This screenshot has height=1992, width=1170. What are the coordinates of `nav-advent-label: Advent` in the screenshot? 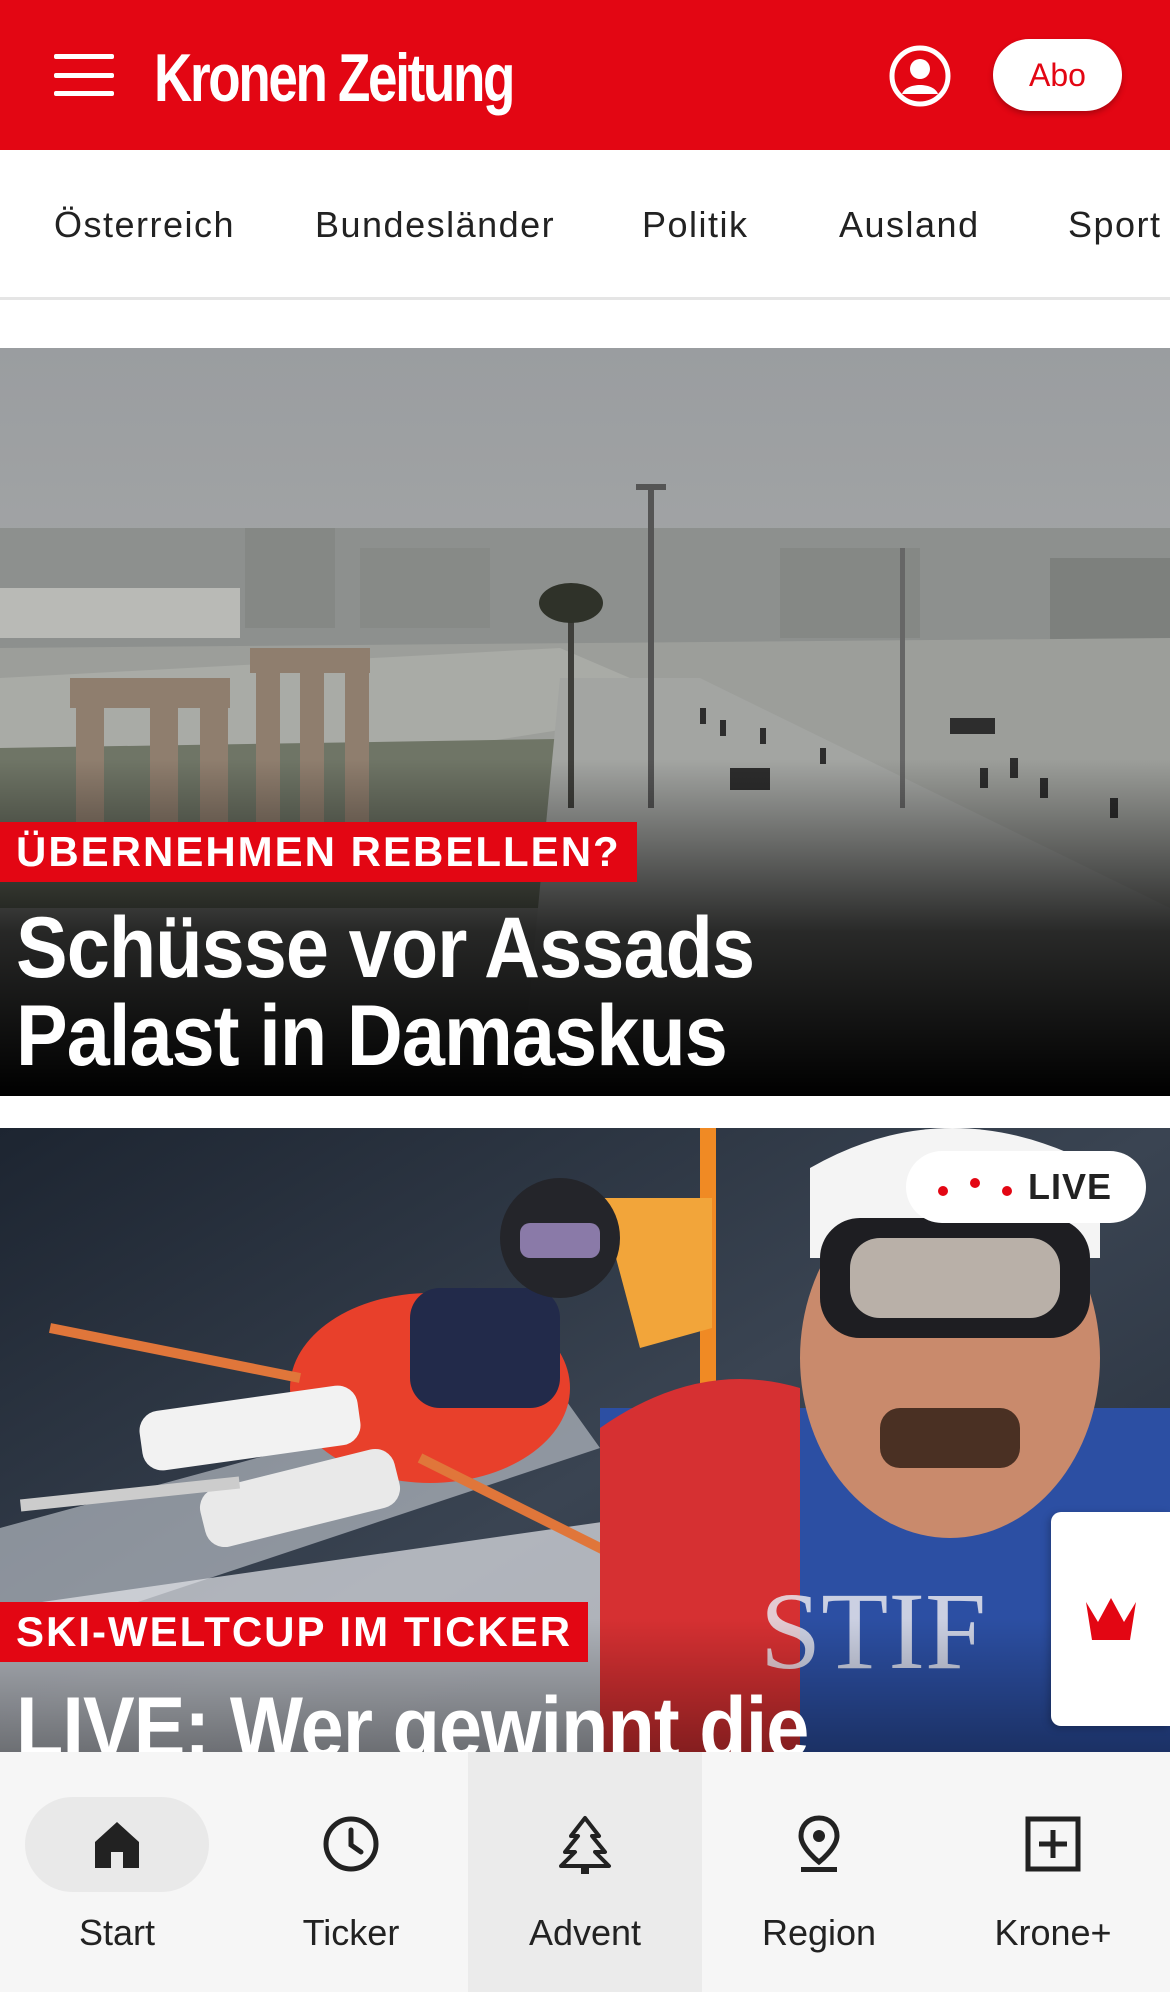 It's located at (585, 1932).